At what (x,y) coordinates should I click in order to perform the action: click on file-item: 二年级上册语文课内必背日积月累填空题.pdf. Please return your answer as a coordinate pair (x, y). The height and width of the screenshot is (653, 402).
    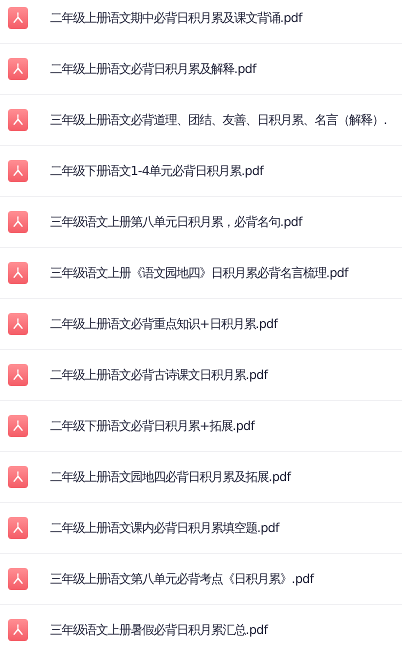
    Looking at the image, I should click on (201, 528).